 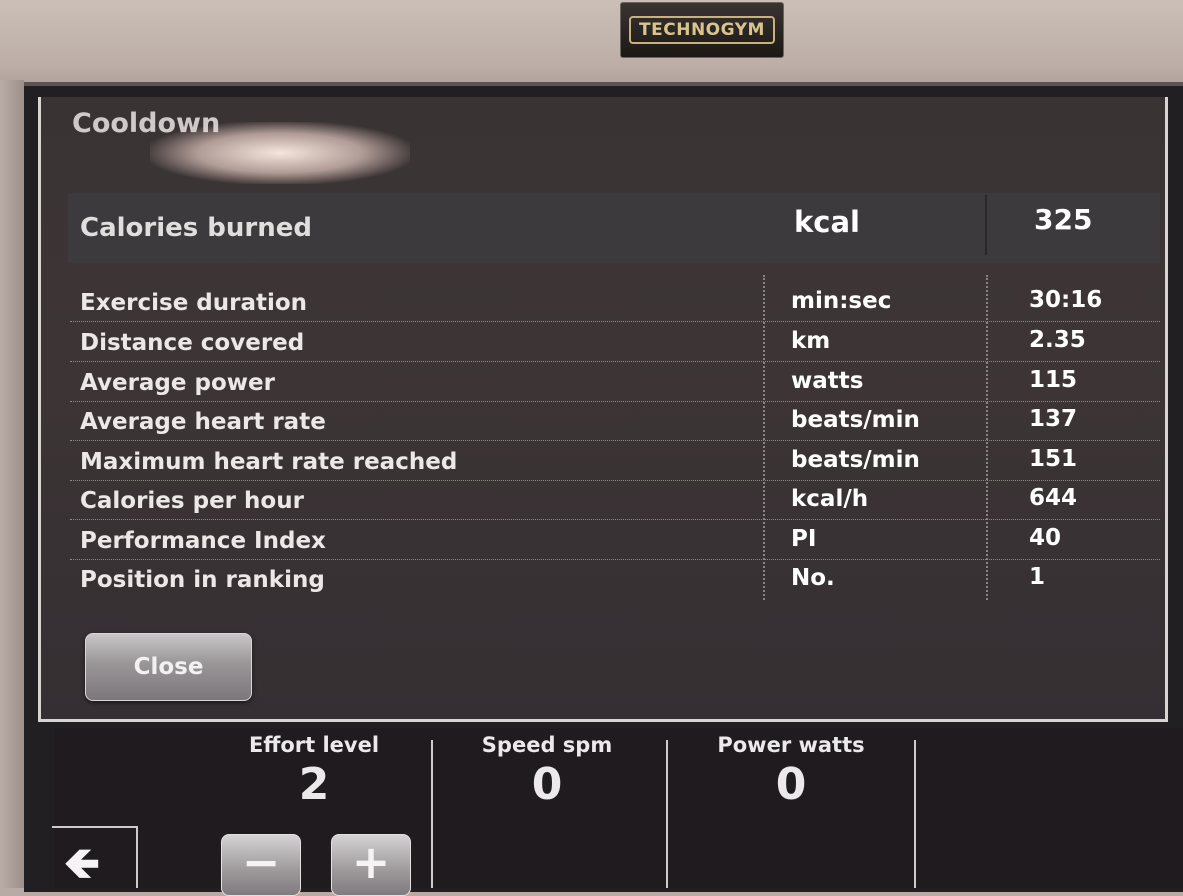 What do you see at coordinates (615, 341) in the screenshot?
I see `stats-row-distance-covered: Distance covered km 2.35` at bounding box center [615, 341].